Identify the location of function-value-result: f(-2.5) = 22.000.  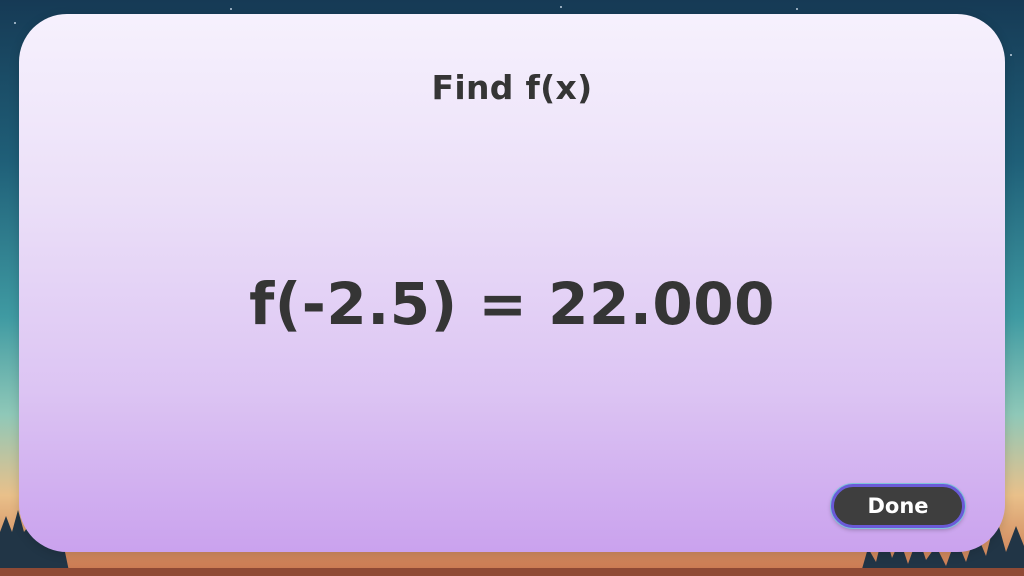
(512, 304).